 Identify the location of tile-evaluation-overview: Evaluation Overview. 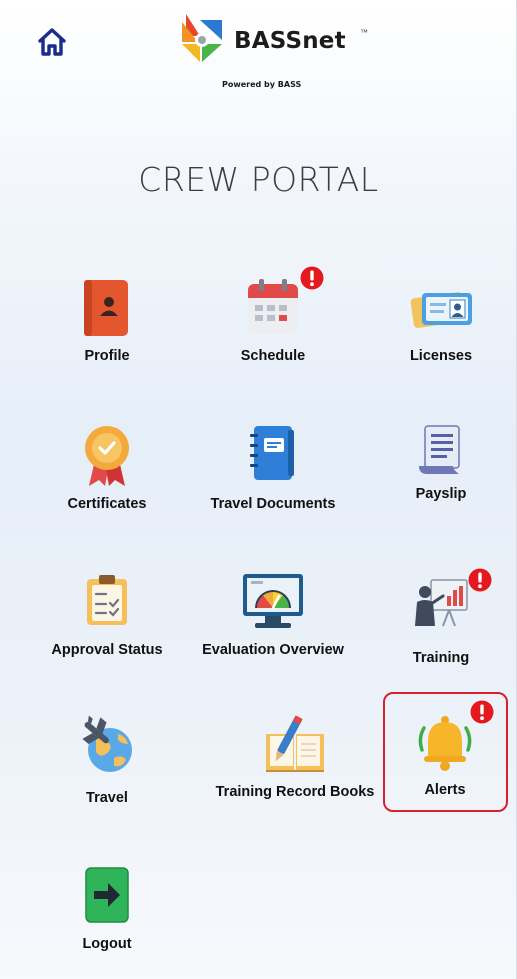
(273, 617).